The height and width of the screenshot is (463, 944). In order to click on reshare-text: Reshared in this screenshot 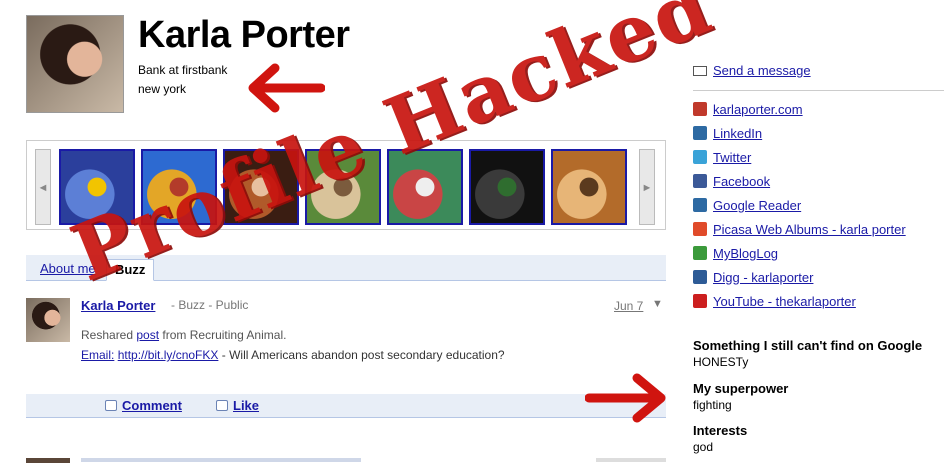, I will do `click(109, 335)`.